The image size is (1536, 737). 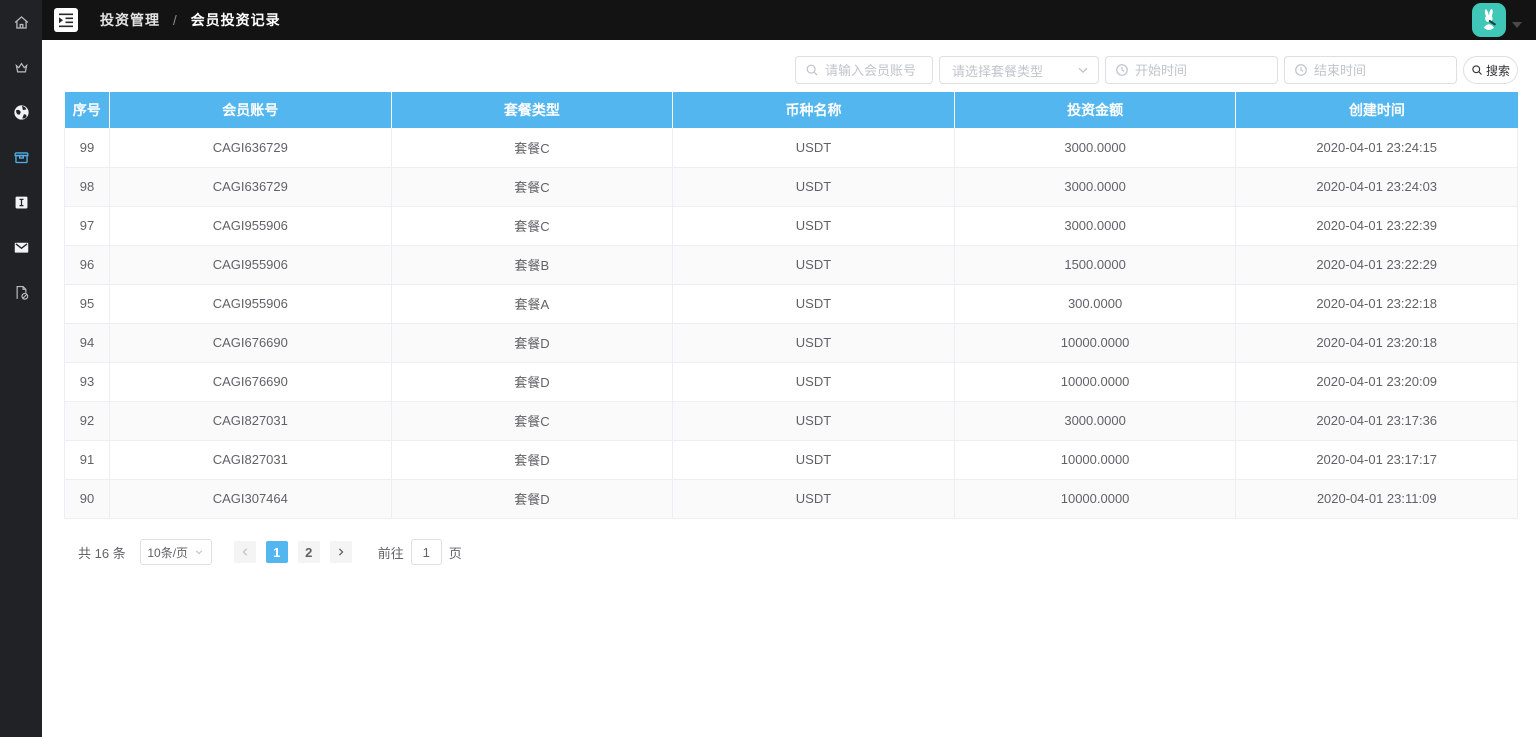 I want to click on end-time-input, so click(x=1385, y=70).